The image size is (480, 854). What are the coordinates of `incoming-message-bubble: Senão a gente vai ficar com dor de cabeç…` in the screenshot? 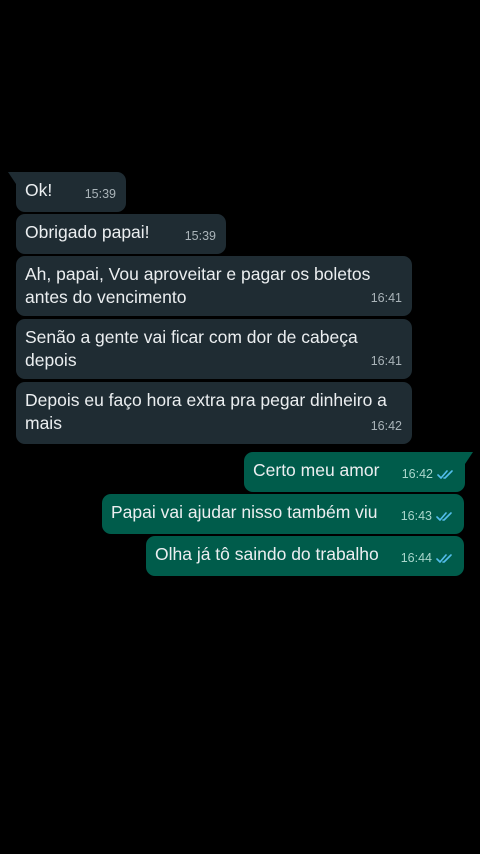 It's located at (214, 349).